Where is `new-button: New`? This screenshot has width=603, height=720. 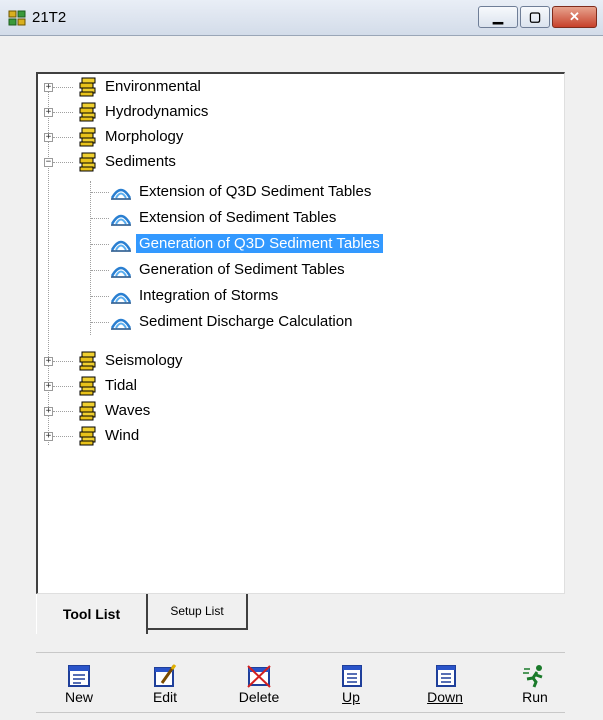 new-button: New is located at coordinates (79, 683).